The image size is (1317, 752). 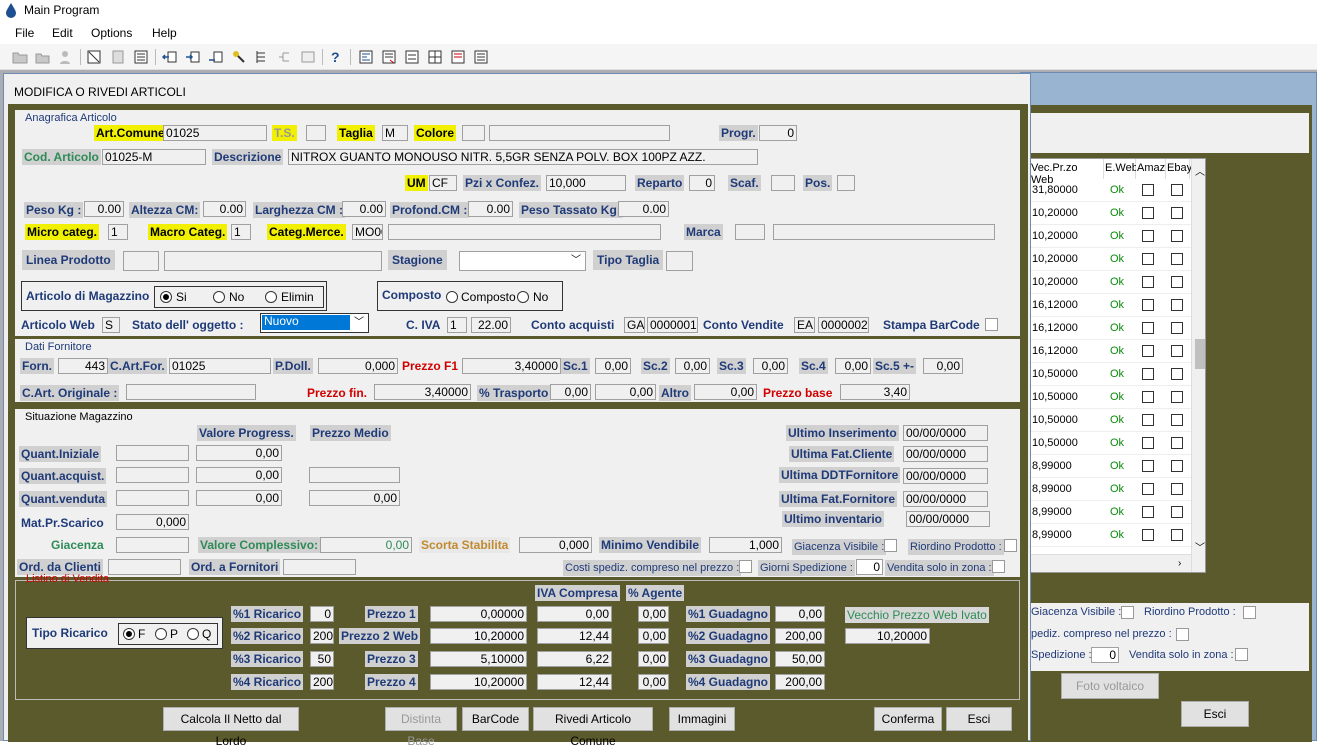 What do you see at coordinates (285, 57) in the screenshot?
I see `hierarchy-icon` at bounding box center [285, 57].